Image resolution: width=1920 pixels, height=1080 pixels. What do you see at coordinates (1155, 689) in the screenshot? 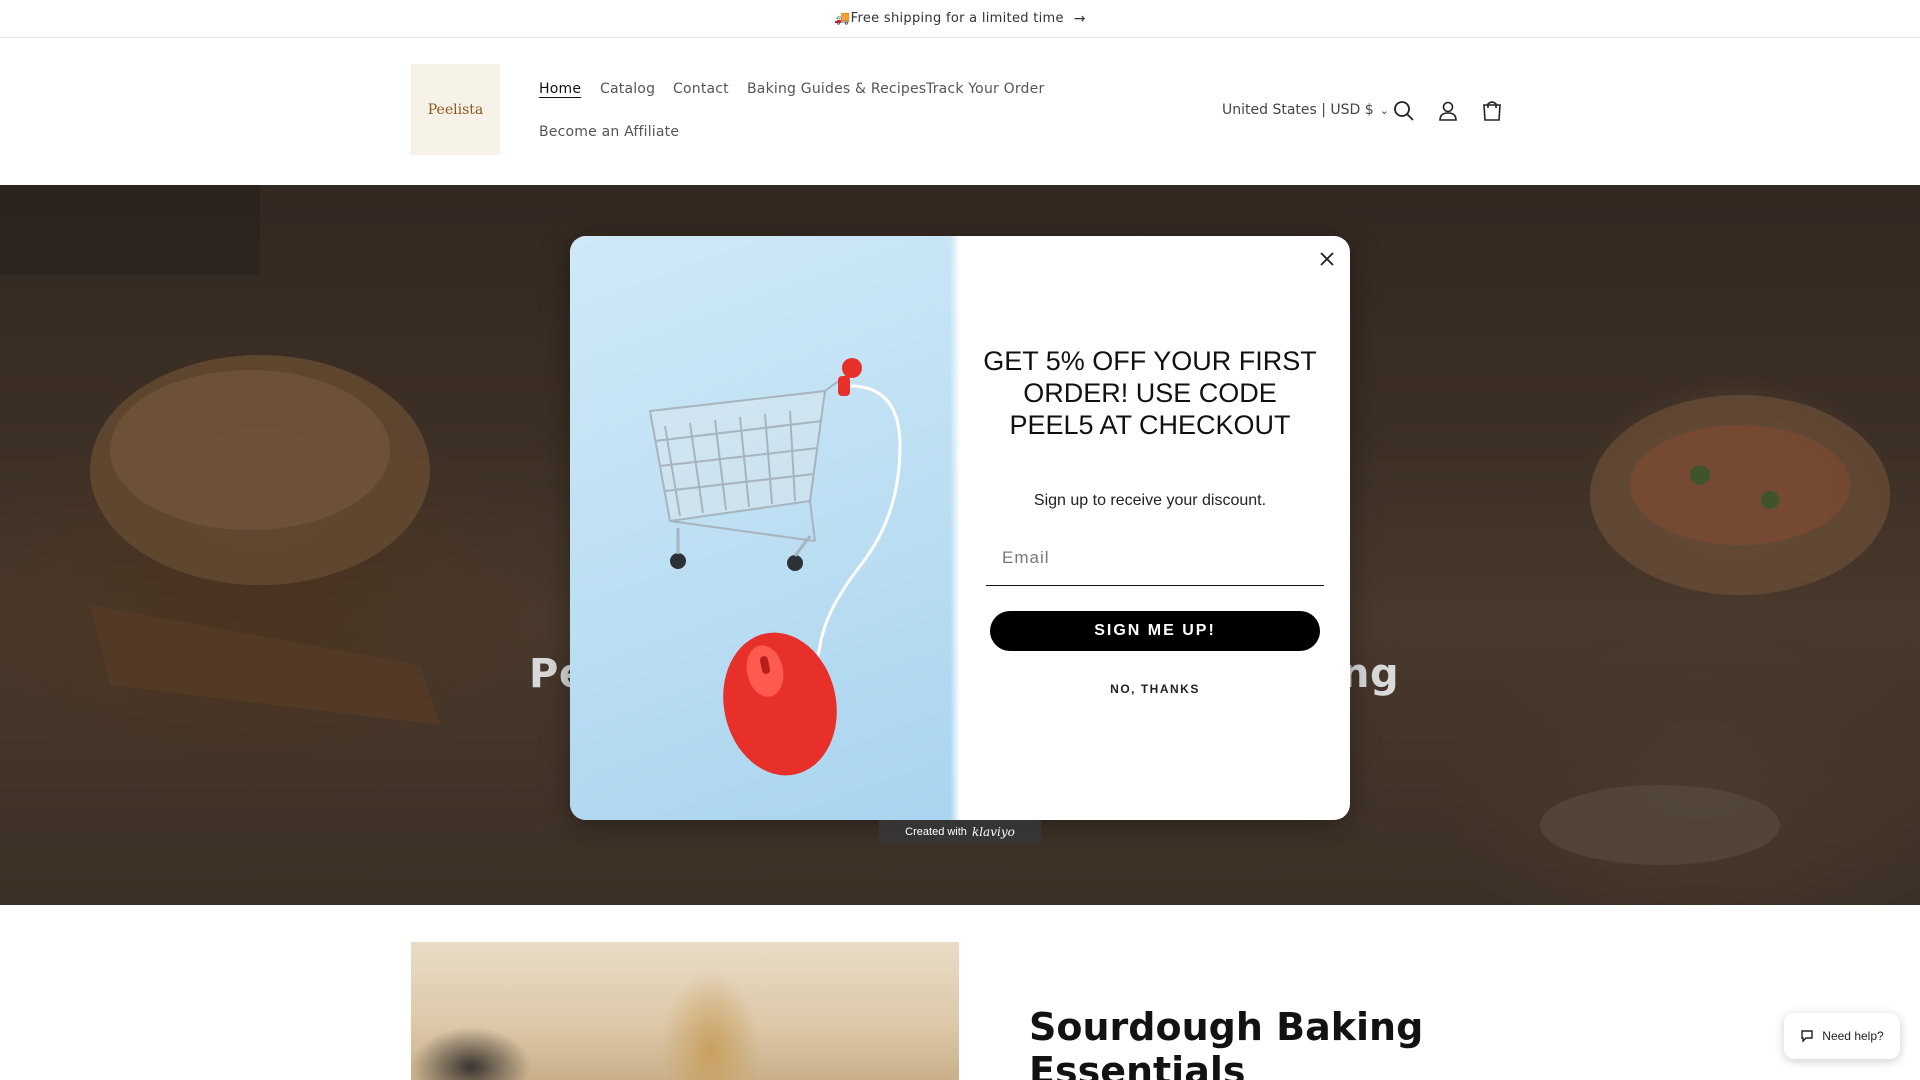
I see `no-thanks-button: NO, THANKS` at bounding box center [1155, 689].